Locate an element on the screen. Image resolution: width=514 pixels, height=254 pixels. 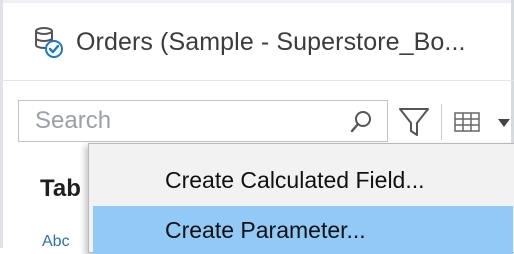
window-top-edge is located at coordinates (257, 1).